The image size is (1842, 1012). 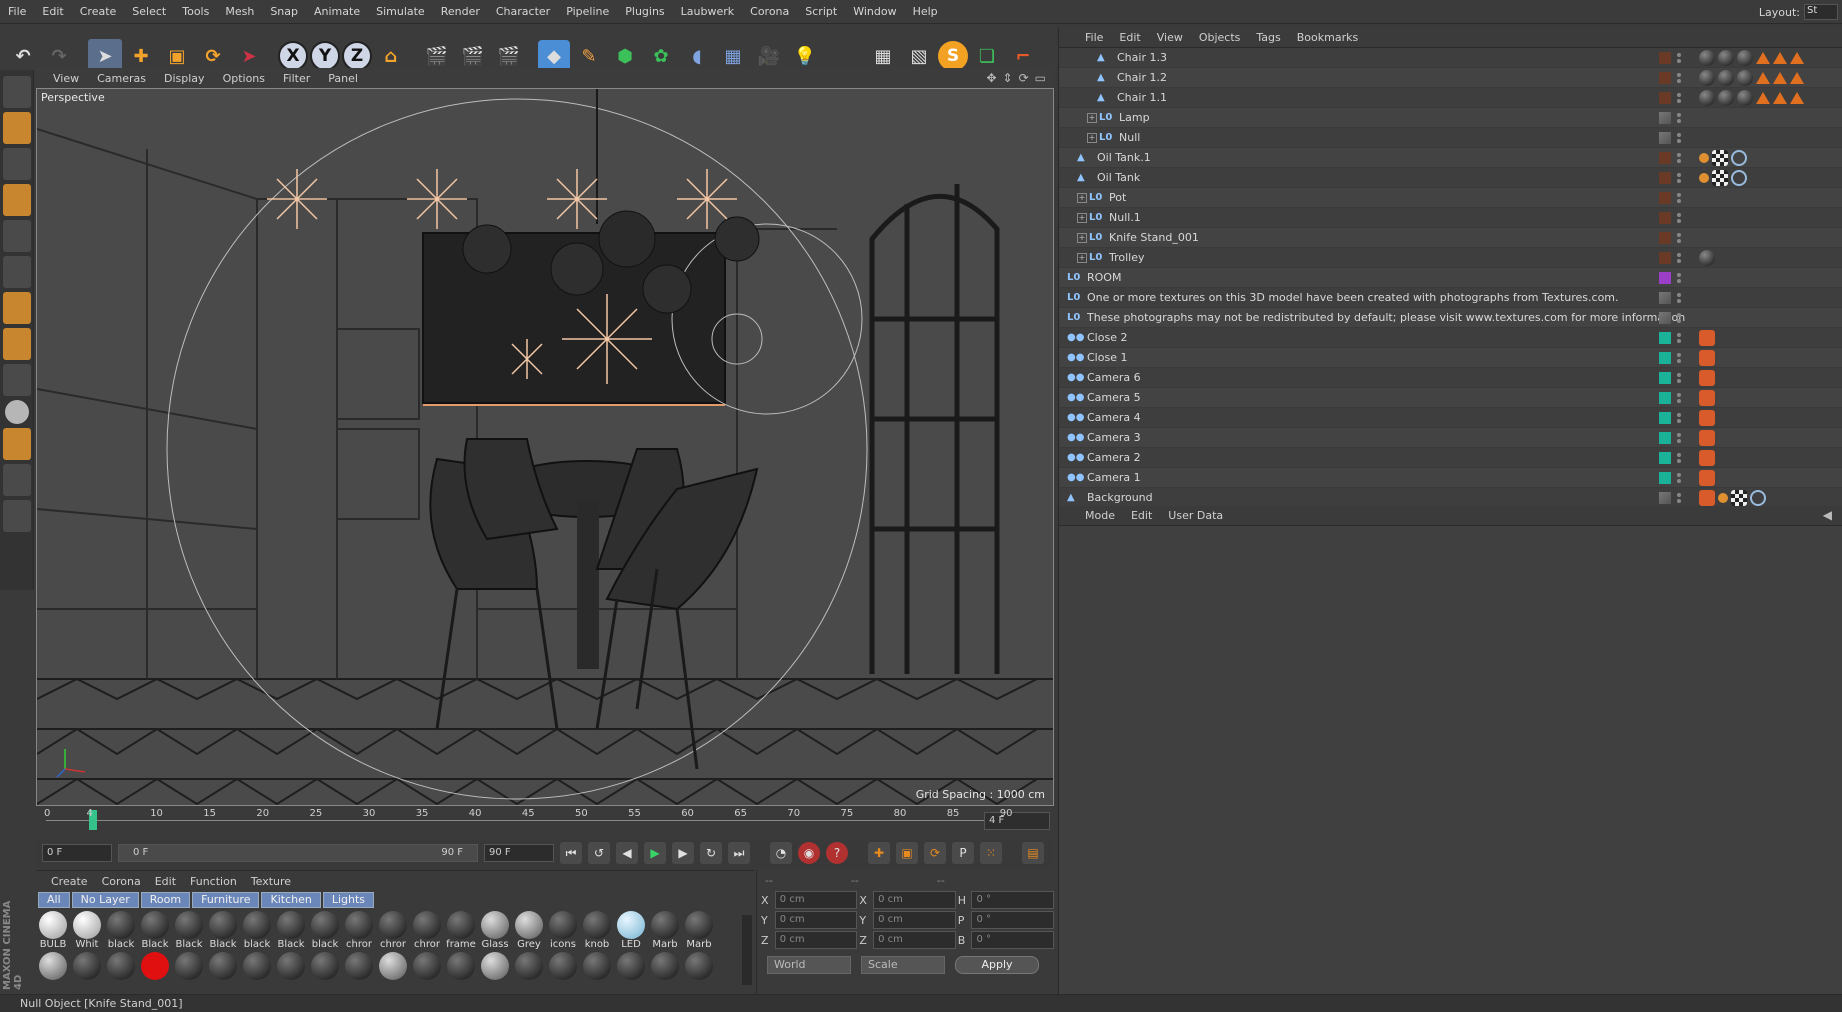 I want to click on object-row: ●● Camera 5, so click(x=1450, y=398).